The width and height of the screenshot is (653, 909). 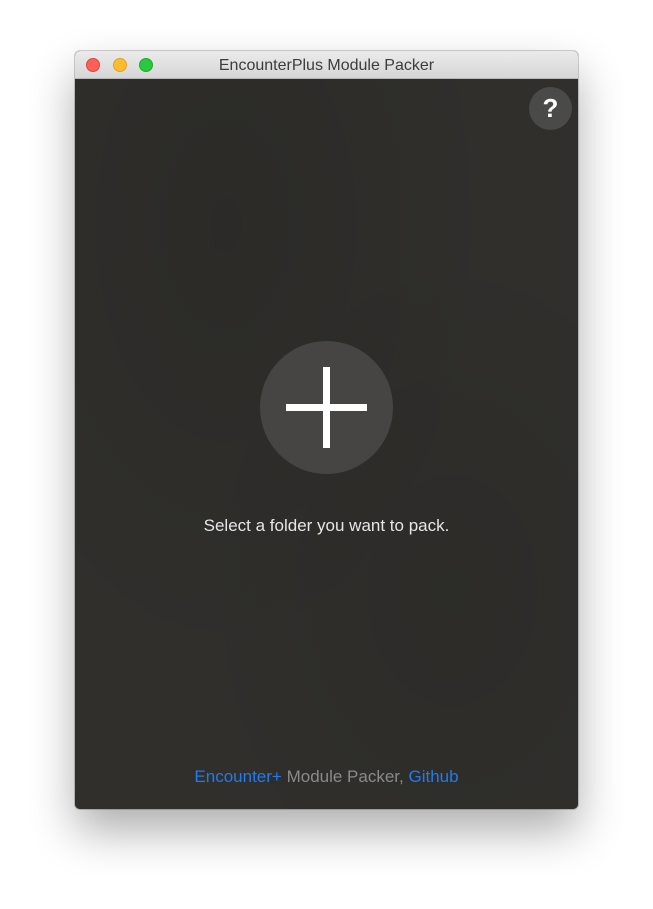 I want to click on title-bar: EncounterPlus Module Packer, so click(x=326, y=65).